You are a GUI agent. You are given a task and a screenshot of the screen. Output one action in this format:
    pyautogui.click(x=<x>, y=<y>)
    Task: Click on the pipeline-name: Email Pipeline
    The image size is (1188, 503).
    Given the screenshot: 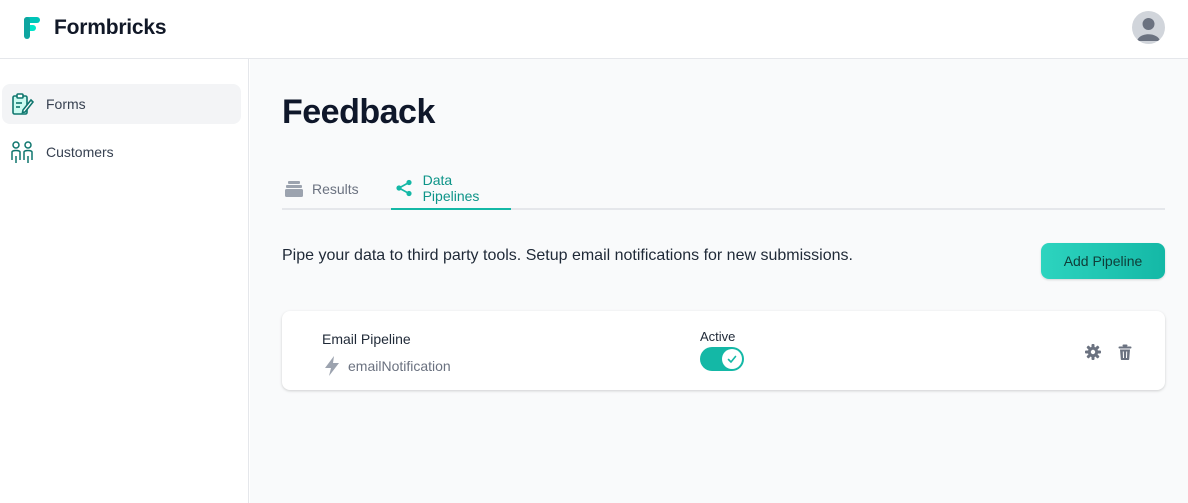 What is the action you would take?
    pyautogui.click(x=366, y=339)
    